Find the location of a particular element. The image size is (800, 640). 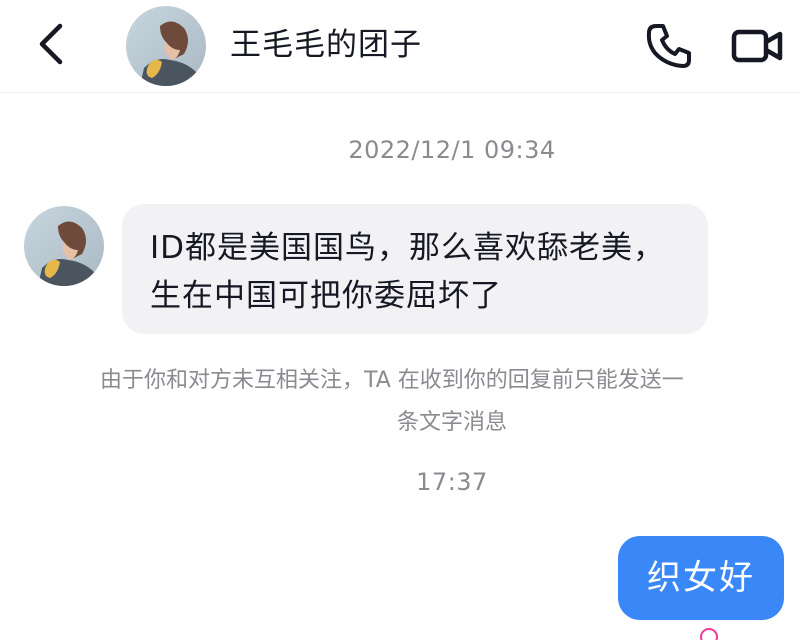

back-button is located at coordinates (53, 44).